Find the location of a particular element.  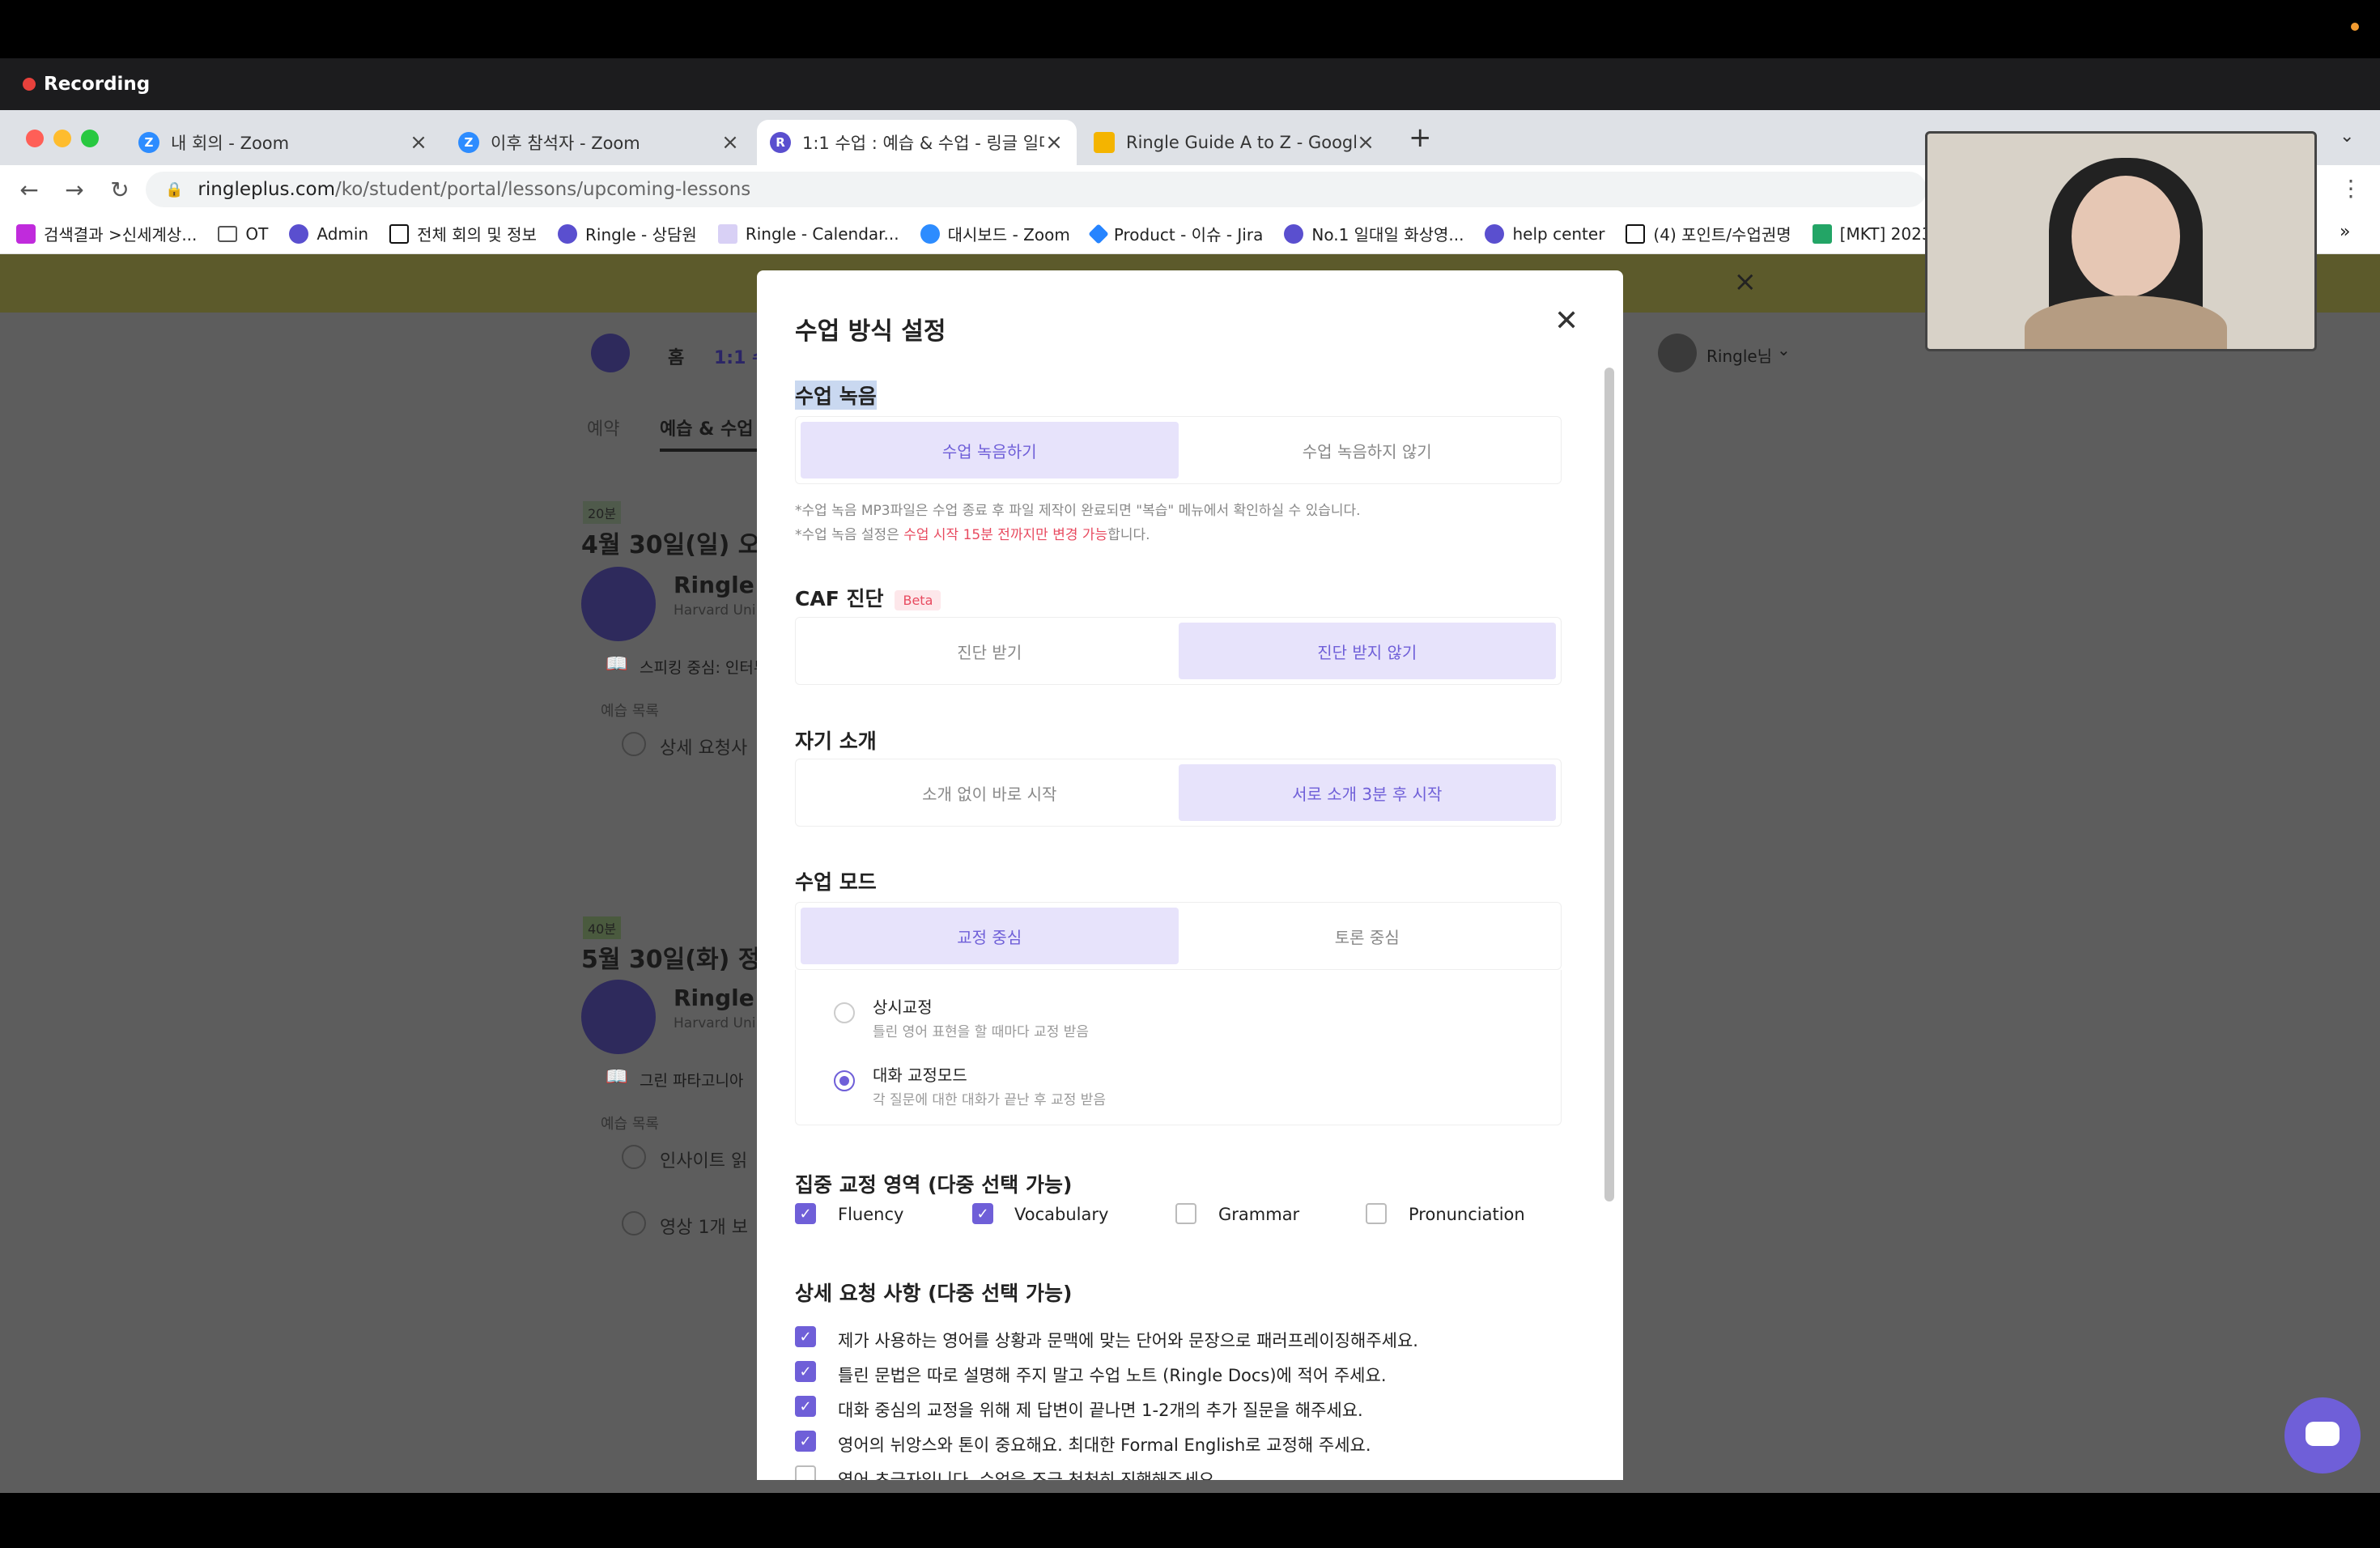

bookmark-folder: OT is located at coordinates (243, 234).